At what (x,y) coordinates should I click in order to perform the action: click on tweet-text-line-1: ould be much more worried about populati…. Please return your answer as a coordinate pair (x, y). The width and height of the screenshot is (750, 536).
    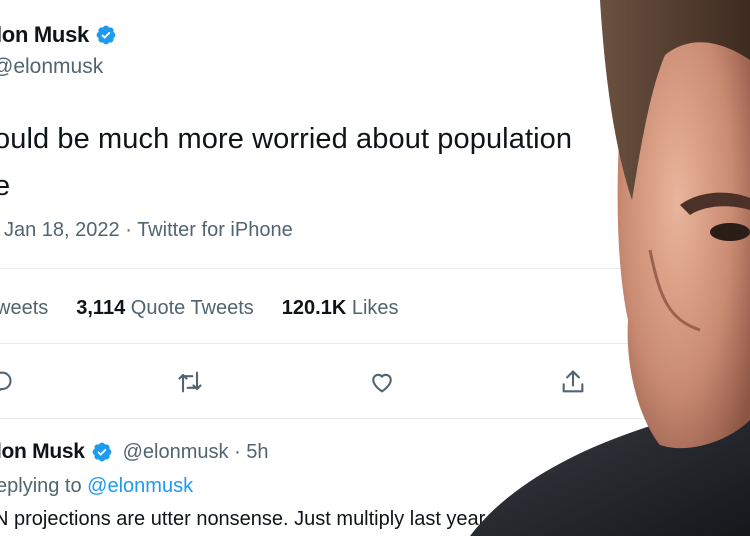
    Looking at the image, I should click on (286, 139).